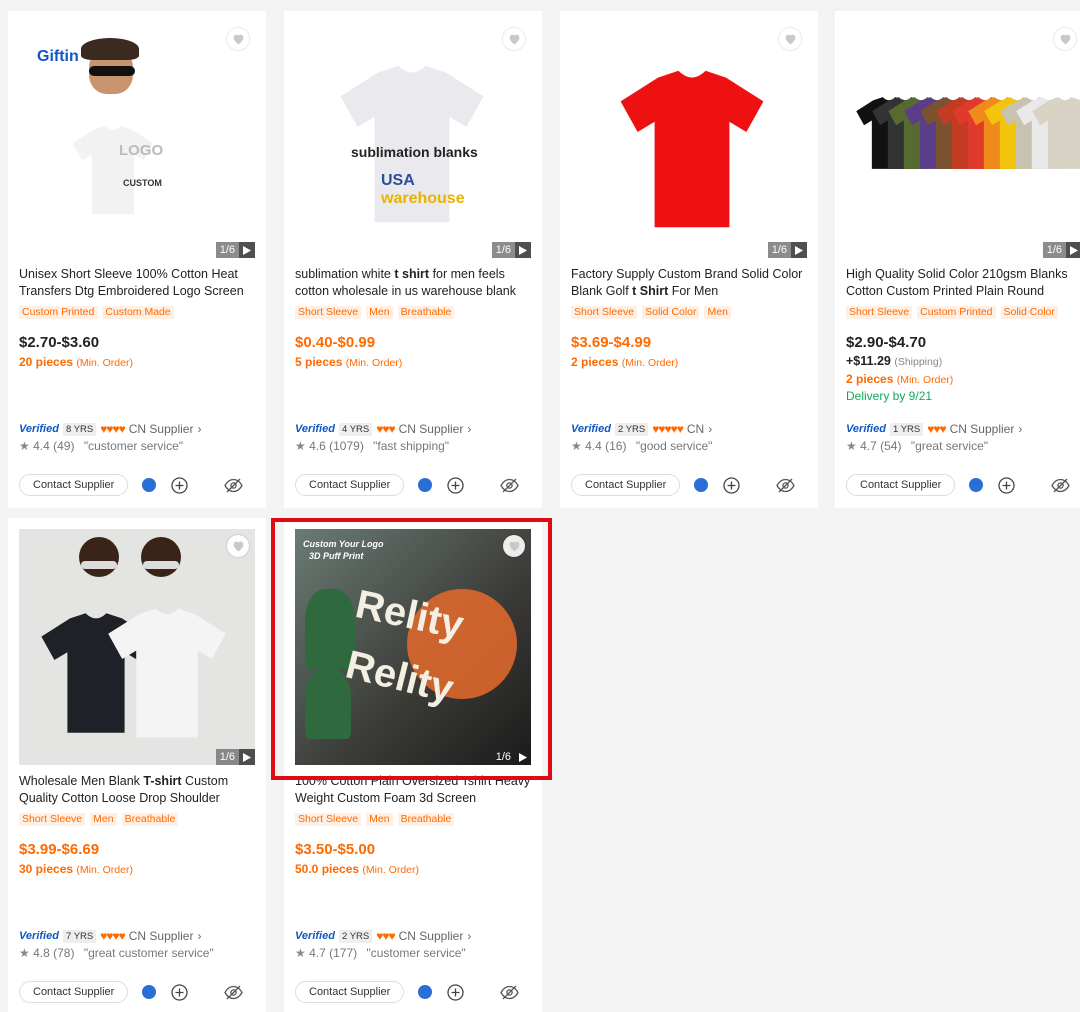 The height and width of the screenshot is (1012, 1080). Describe the element at coordinates (79, 936) in the screenshot. I see `supplier-years: 7 YRS` at that location.